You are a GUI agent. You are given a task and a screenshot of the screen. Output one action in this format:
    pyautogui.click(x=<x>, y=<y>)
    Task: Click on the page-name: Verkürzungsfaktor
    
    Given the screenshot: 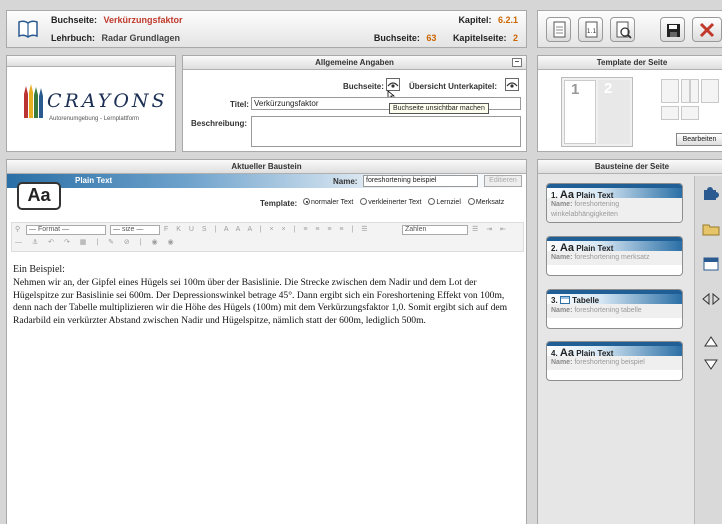 What is the action you would take?
    pyautogui.click(x=143, y=20)
    